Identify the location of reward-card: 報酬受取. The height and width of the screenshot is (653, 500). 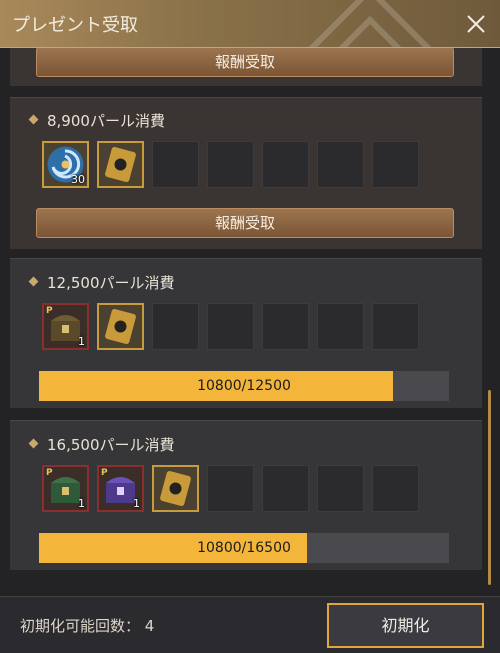
(246, 67).